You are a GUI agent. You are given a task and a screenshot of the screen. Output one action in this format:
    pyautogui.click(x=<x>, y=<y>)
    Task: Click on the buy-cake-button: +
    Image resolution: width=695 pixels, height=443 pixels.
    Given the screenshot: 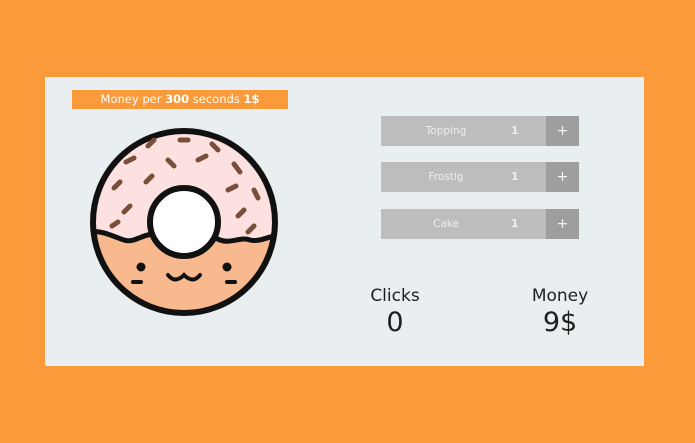 What is the action you would take?
    pyautogui.click(x=562, y=224)
    